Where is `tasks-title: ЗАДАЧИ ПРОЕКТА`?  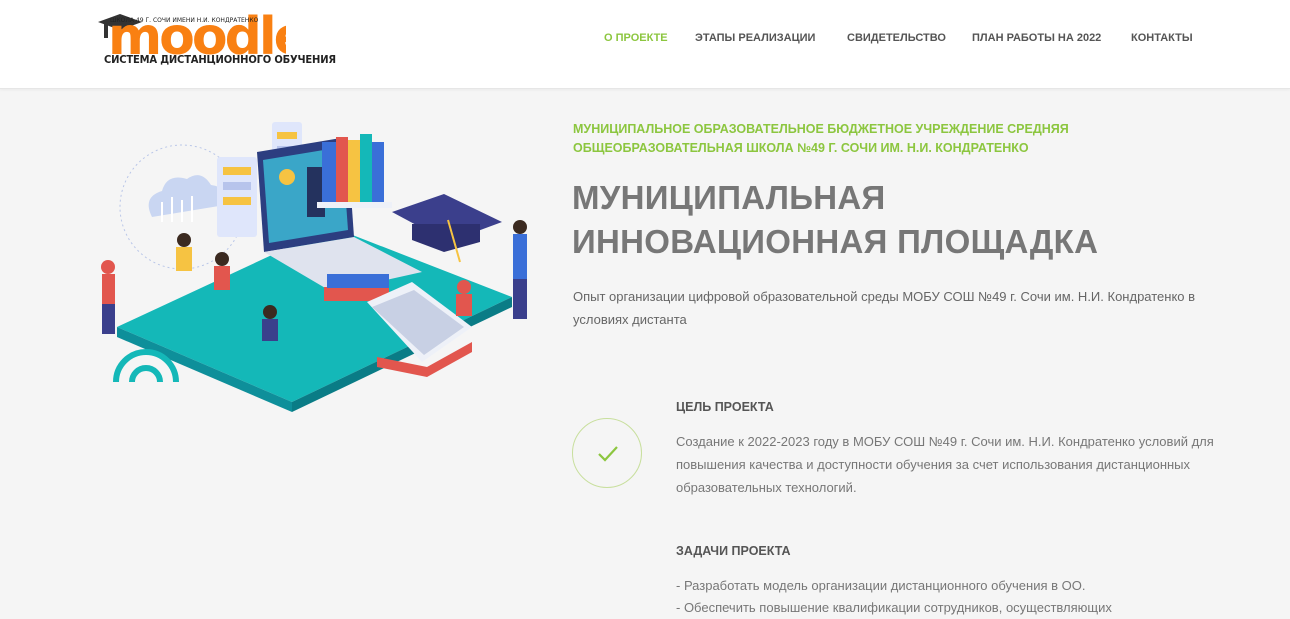
tasks-title: ЗАДАЧИ ПРОЕКТА is located at coordinates (733, 551).